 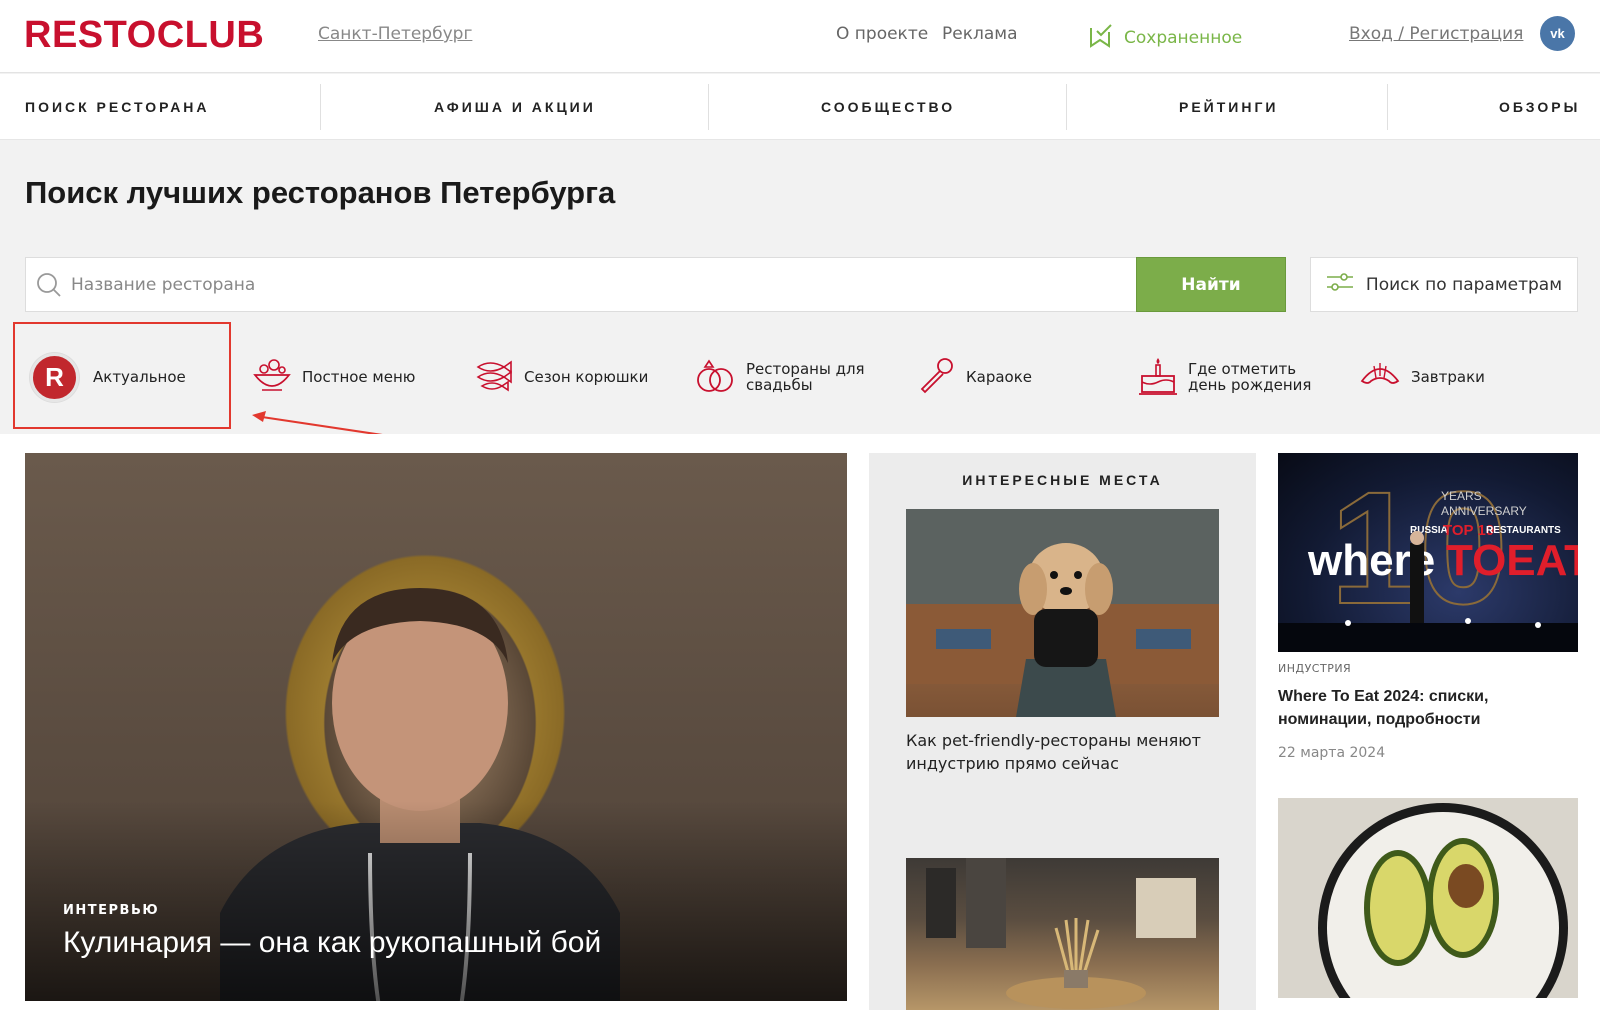 What do you see at coordinates (1539, 107) in the screenshot?
I see `nav-reviews: ОБЗОРЫ` at bounding box center [1539, 107].